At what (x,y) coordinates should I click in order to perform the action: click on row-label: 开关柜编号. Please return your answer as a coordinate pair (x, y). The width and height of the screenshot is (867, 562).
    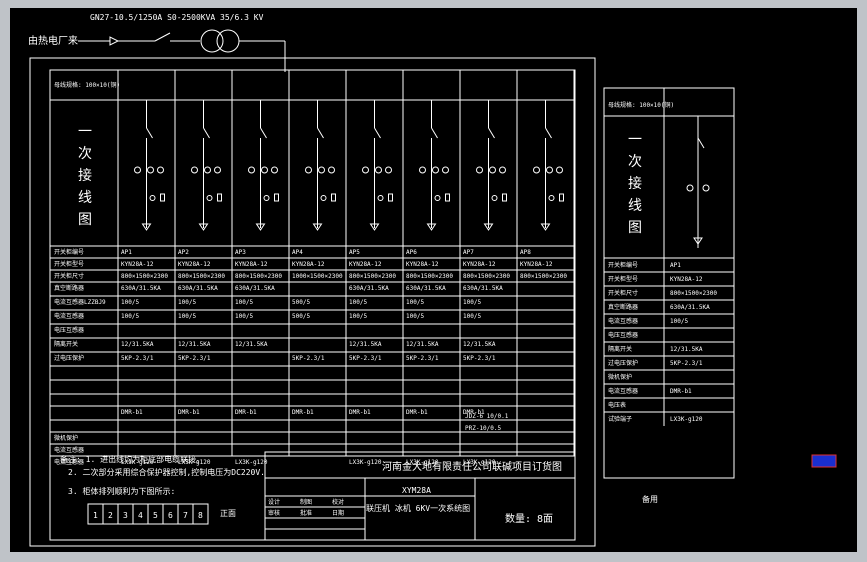
    Looking at the image, I should click on (69, 252).